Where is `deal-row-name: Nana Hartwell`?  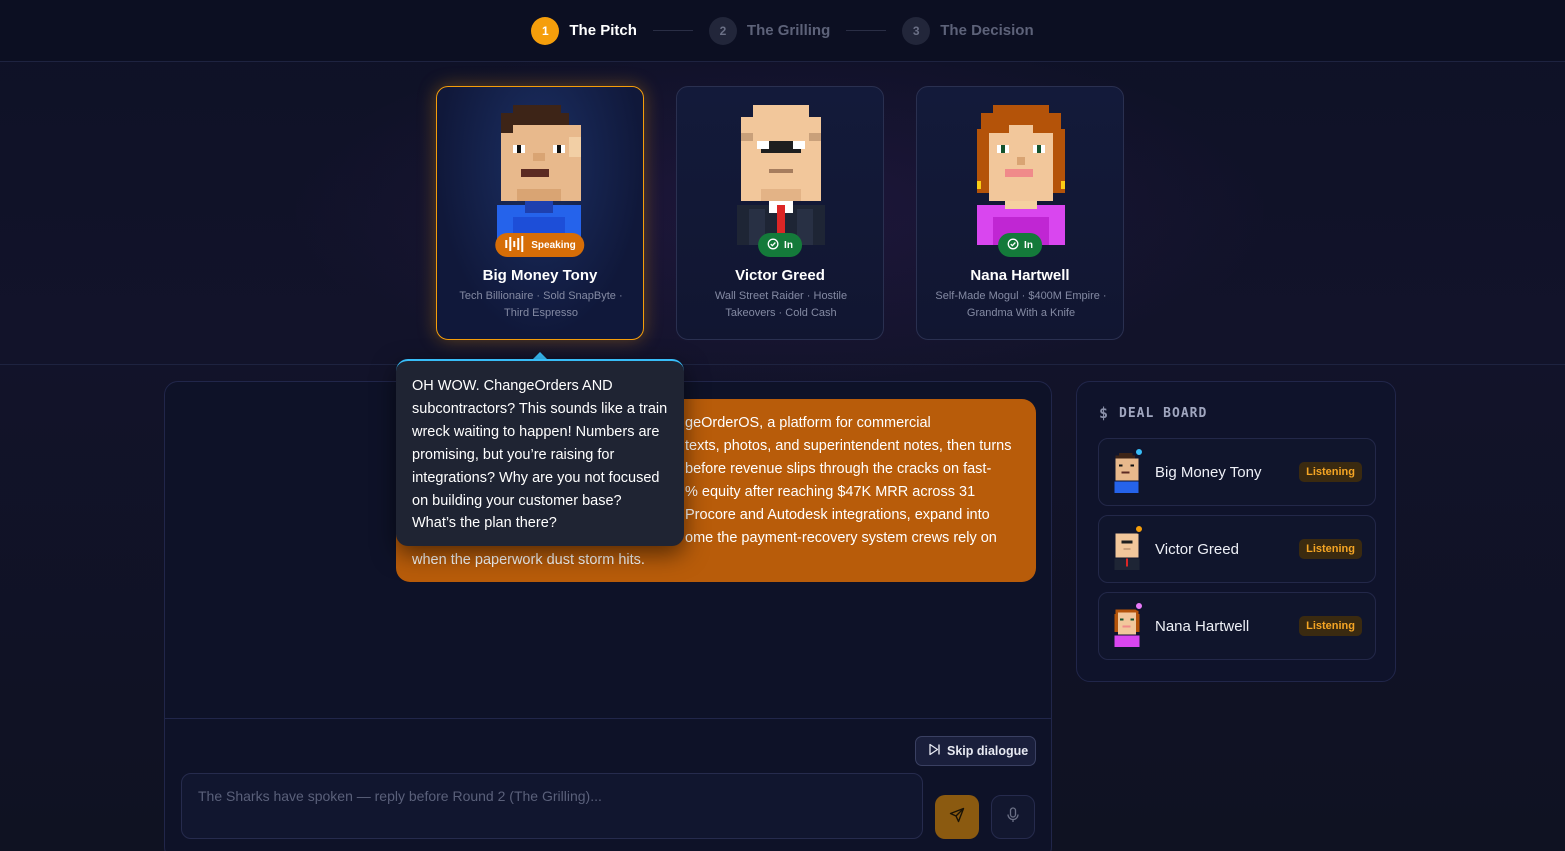 deal-row-name: Nana Hartwell is located at coordinates (1202, 626).